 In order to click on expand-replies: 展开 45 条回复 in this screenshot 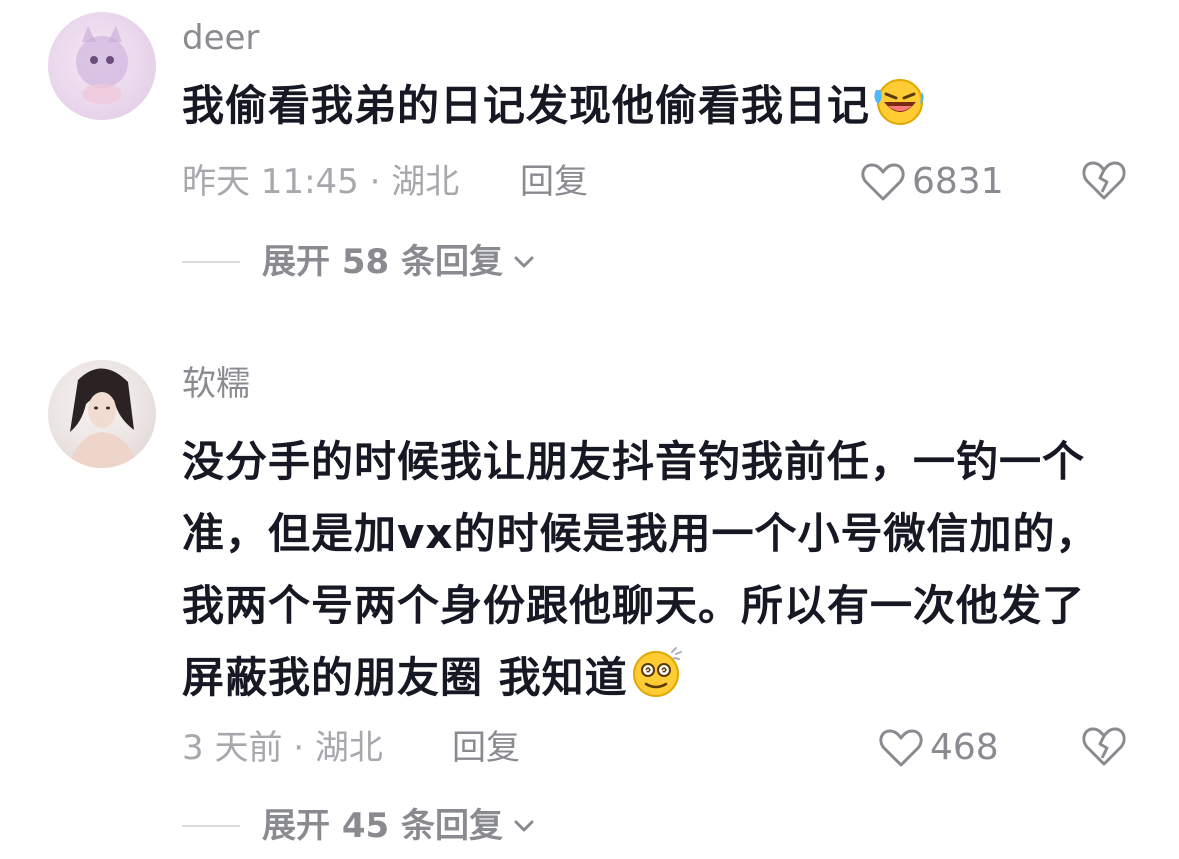, I will do `click(360, 826)`.